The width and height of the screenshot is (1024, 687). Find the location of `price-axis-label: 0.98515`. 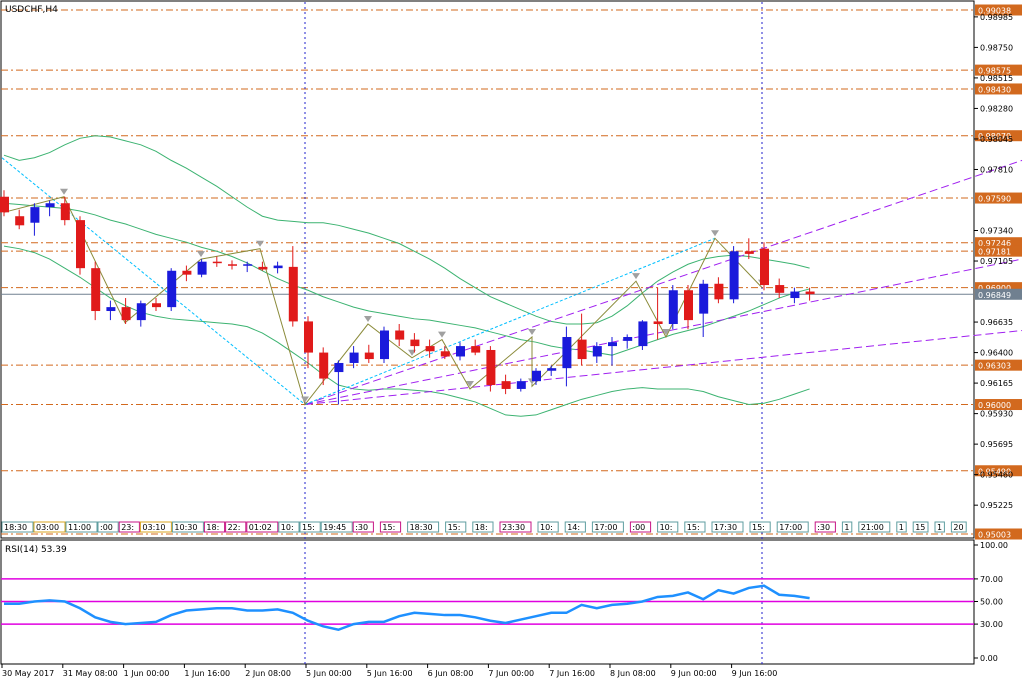

price-axis-label: 0.98515 is located at coordinates (996, 78).